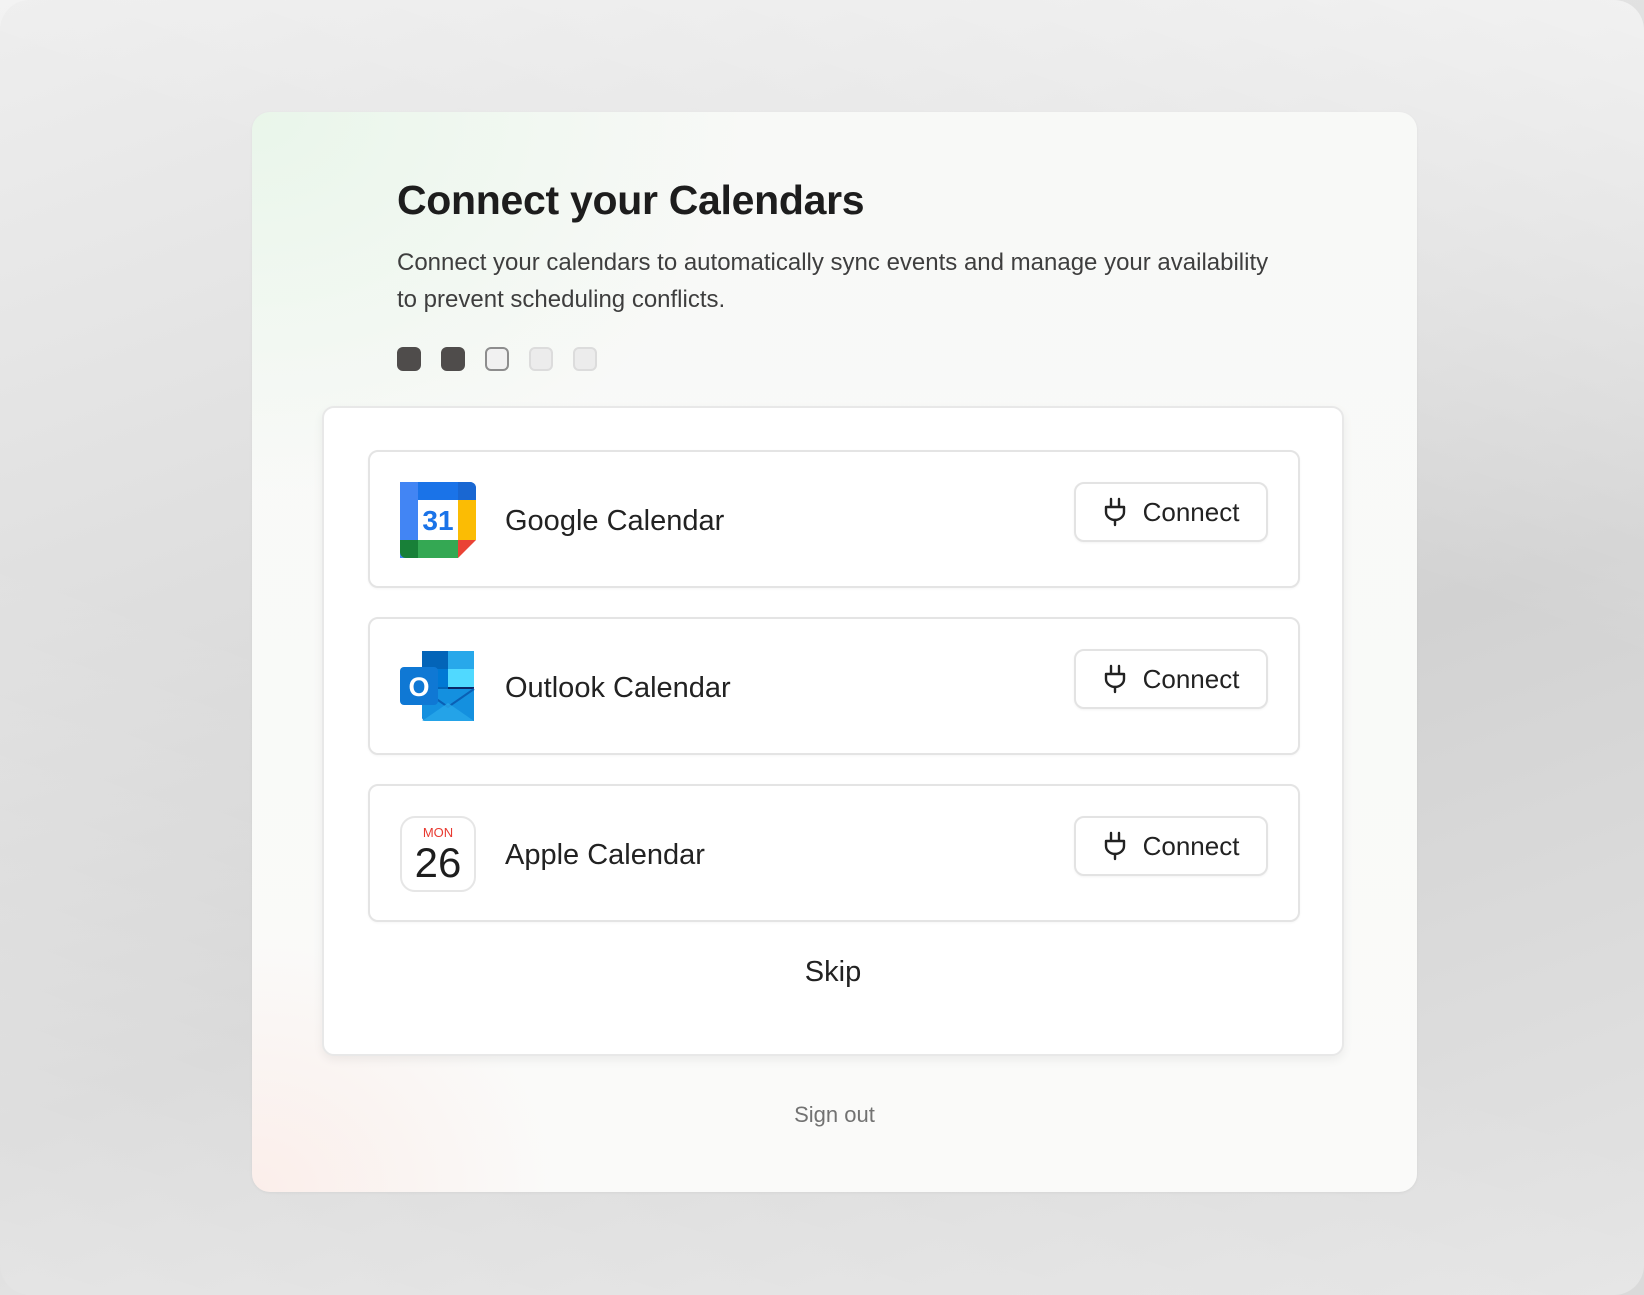 The height and width of the screenshot is (1295, 1644). What do you see at coordinates (418, 687) in the screenshot?
I see `outlook-logo-letter: O` at bounding box center [418, 687].